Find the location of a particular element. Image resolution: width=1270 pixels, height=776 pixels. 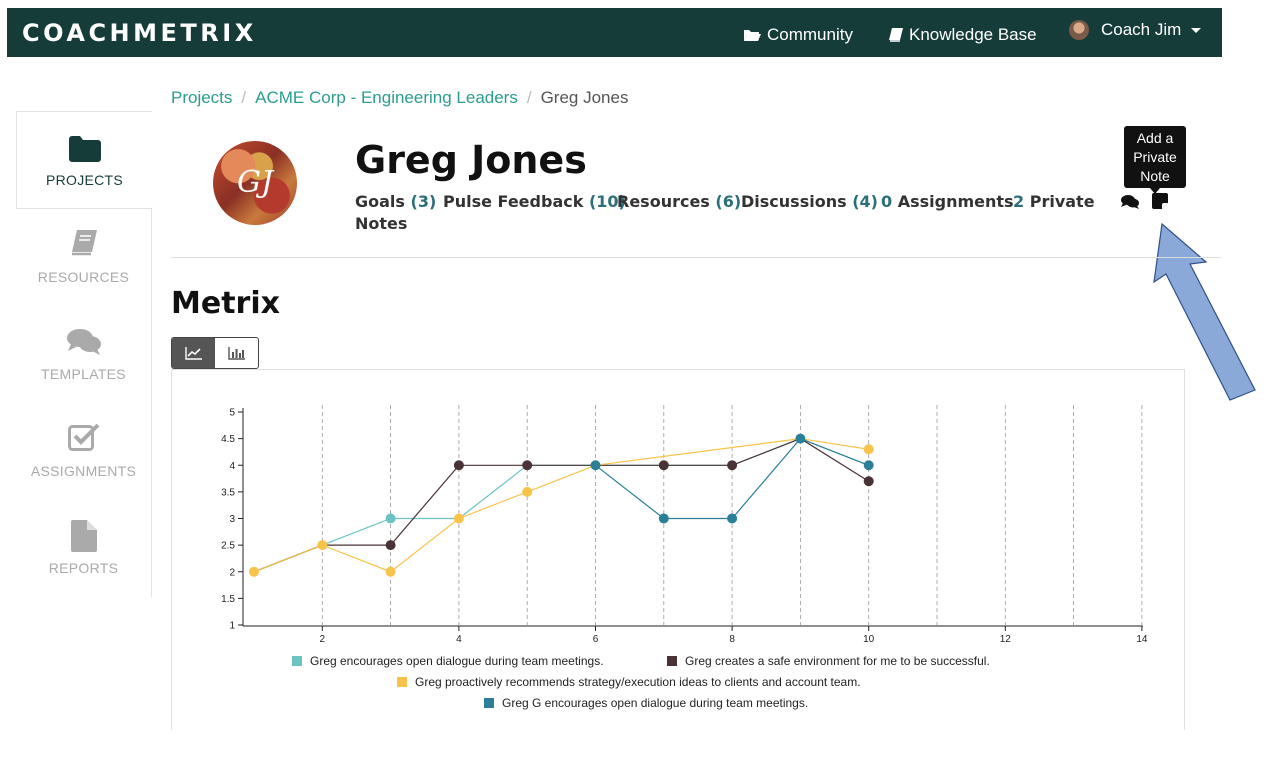

user-avatar is located at coordinates (1079, 30).